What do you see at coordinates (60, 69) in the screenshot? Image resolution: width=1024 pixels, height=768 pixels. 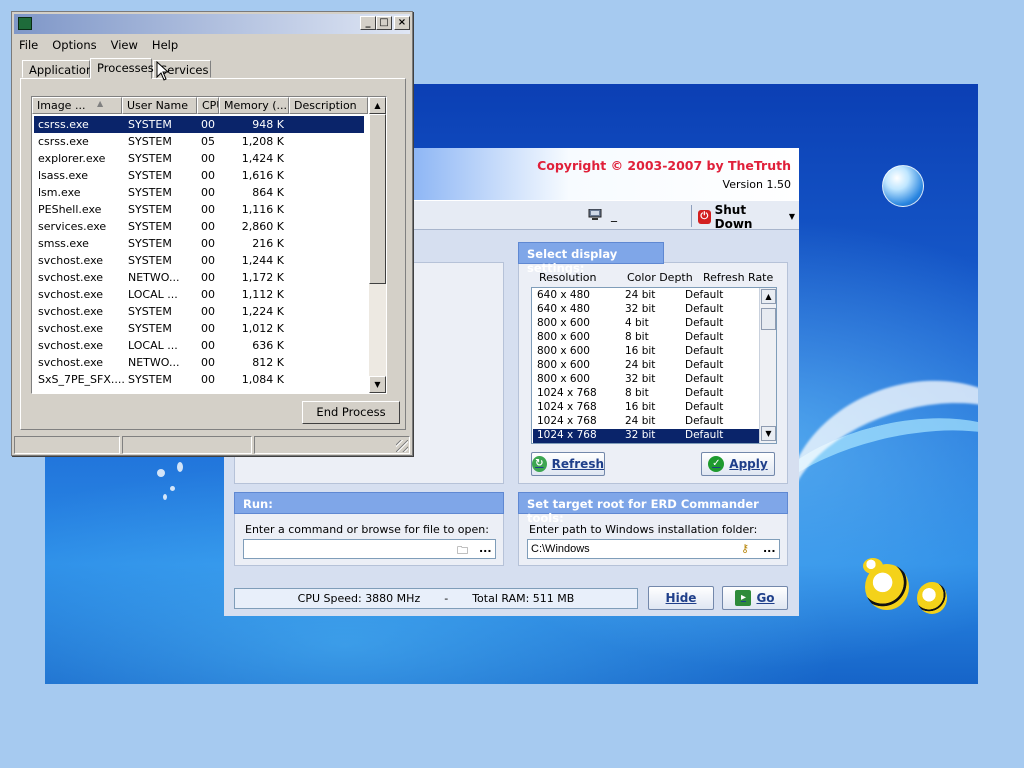 I see `tab-applications: Applications` at bounding box center [60, 69].